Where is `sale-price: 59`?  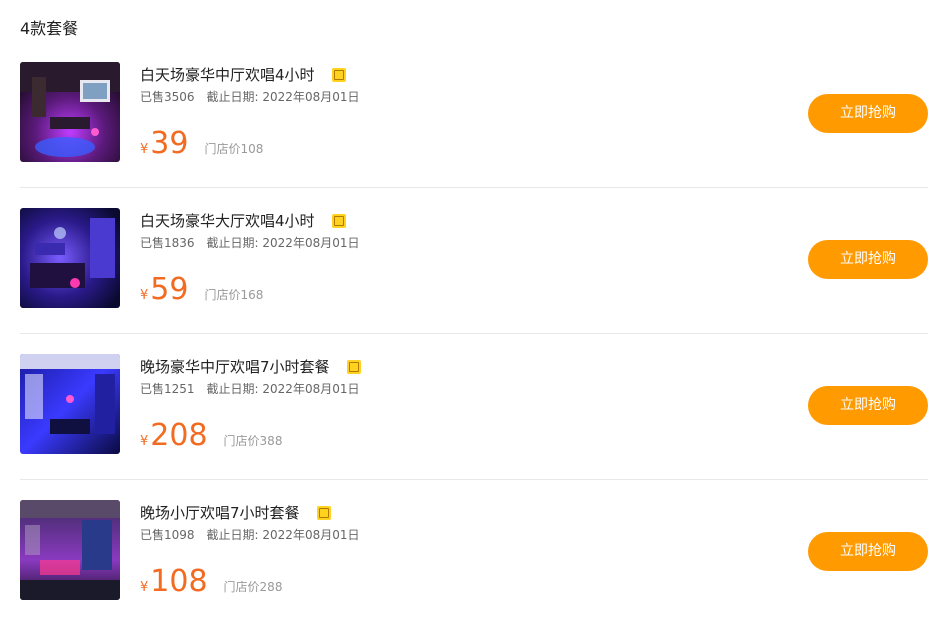 sale-price: 59 is located at coordinates (169, 289).